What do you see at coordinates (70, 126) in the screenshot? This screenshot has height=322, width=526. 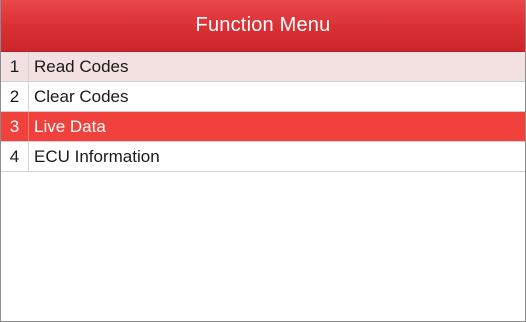 I see `menu-item-label: Live Data` at bounding box center [70, 126].